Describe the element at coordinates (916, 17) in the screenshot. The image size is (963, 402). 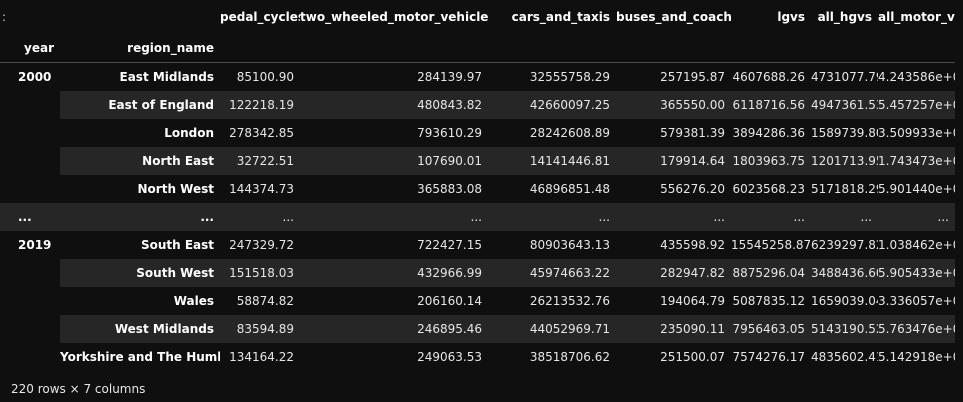
I see `column-header: all_motor_vehicles` at that location.